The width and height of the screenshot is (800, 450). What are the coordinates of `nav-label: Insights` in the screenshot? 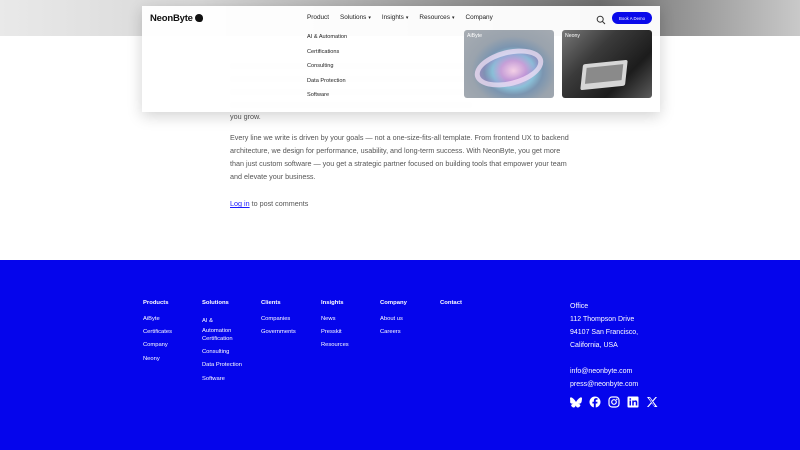 It's located at (392, 17).